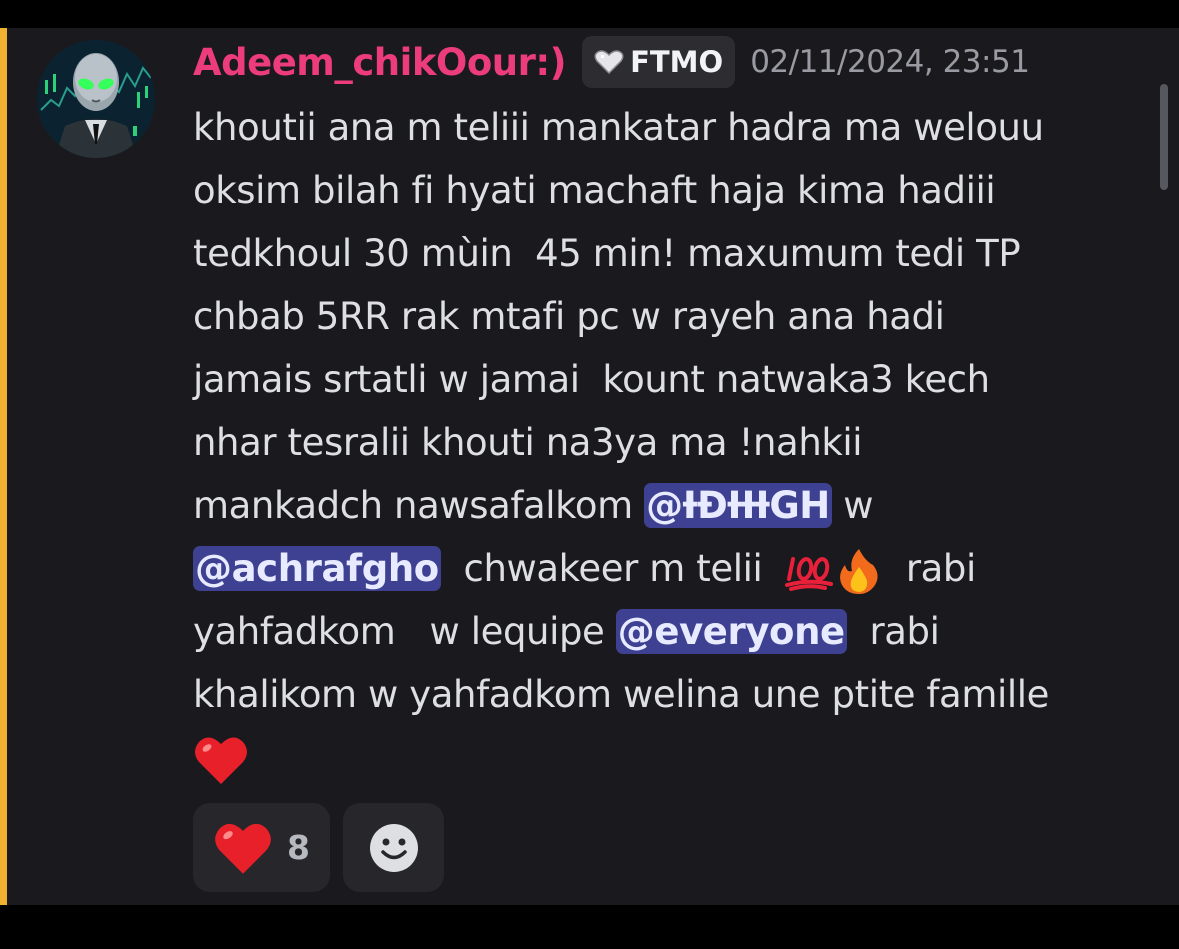 This screenshot has height=949, width=1179. Describe the element at coordinates (731, 631) in the screenshot. I see `everyone-mention: @everyone` at that location.